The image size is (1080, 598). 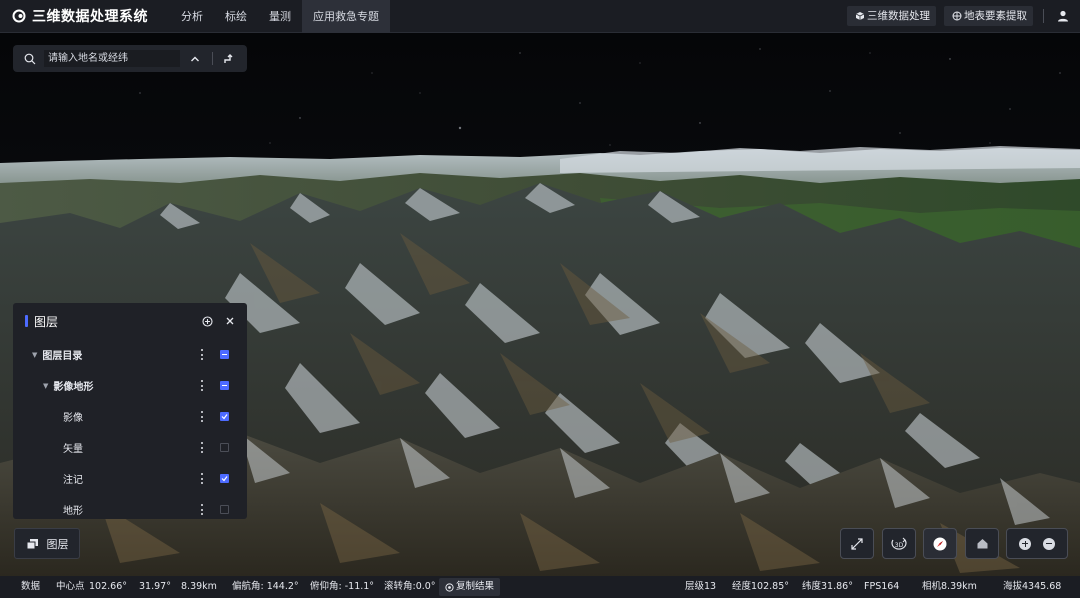 What do you see at coordinates (73, 480) in the screenshot?
I see `tree-label: 注记` at bounding box center [73, 480].